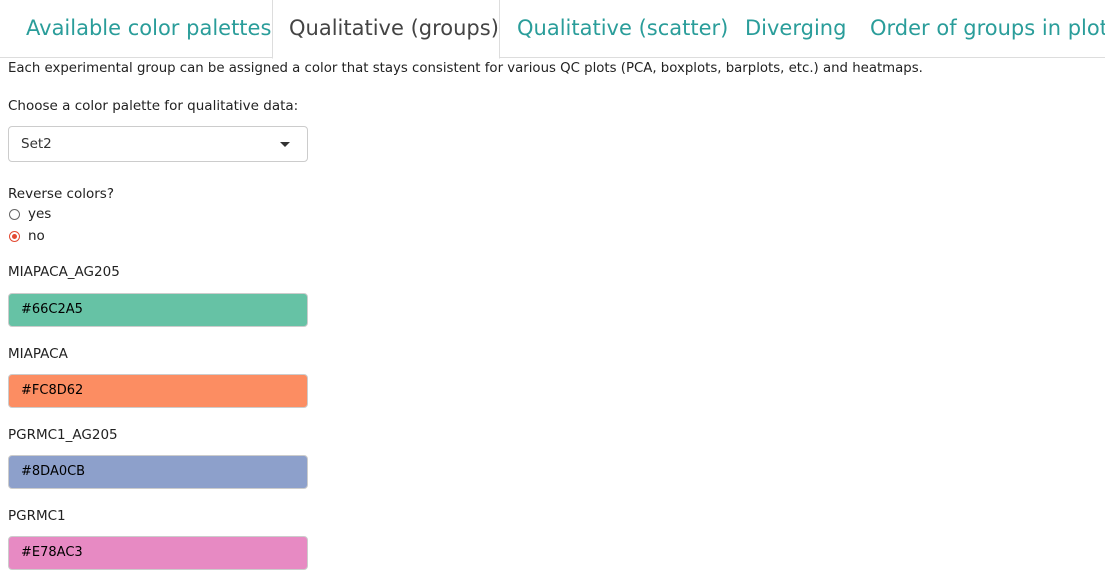 Image resolution: width=1105 pixels, height=581 pixels. What do you see at coordinates (14, 214) in the screenshot?
I see `radio-yes` at bounding box center [14, 214].